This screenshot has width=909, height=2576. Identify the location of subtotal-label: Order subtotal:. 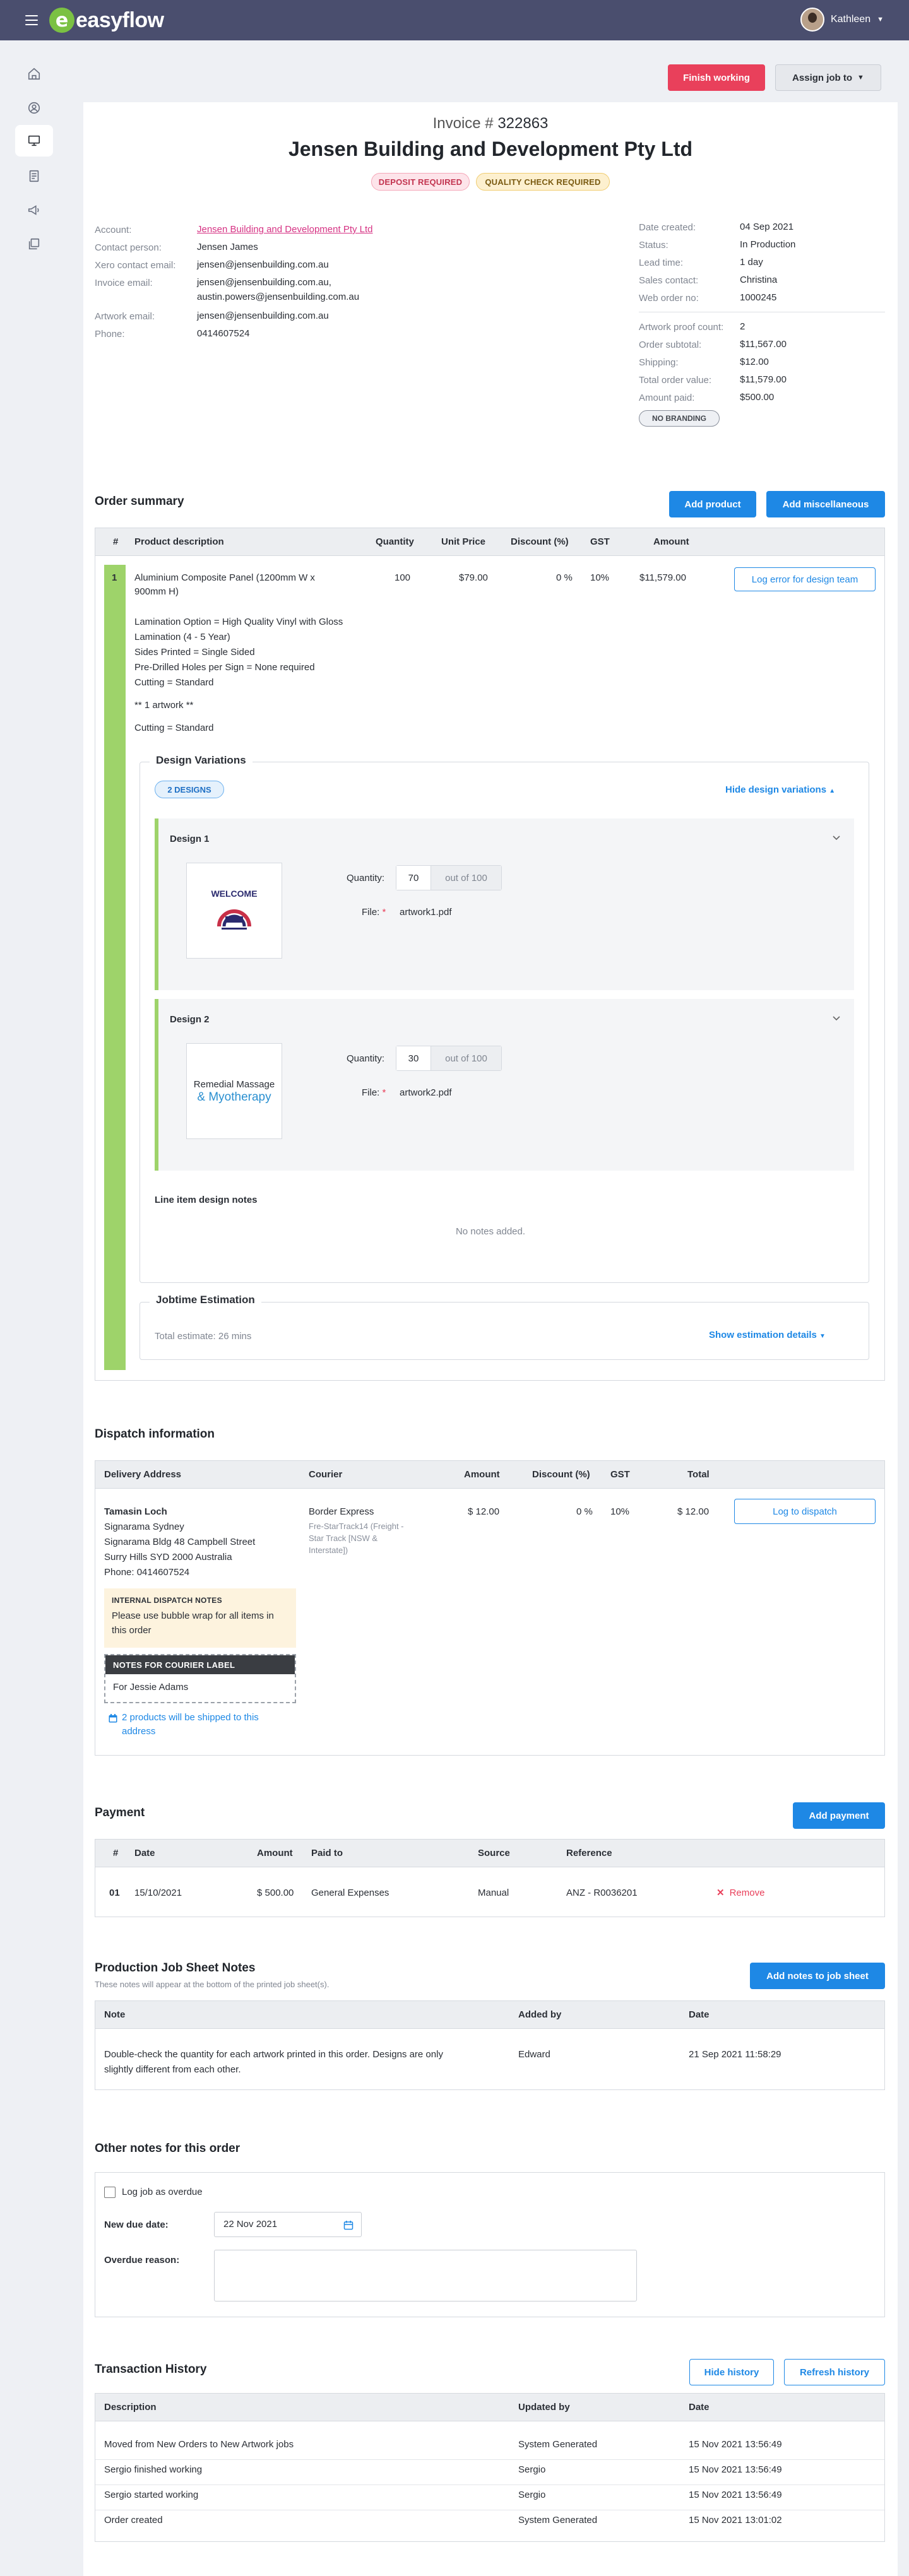
(670, 345).